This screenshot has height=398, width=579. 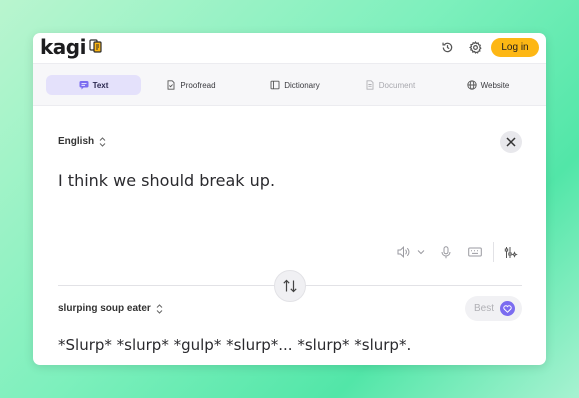 What do you see at coordinates (475, 47) in the screenshot?
I see `gear-icon` at bounding box center [475, 47].